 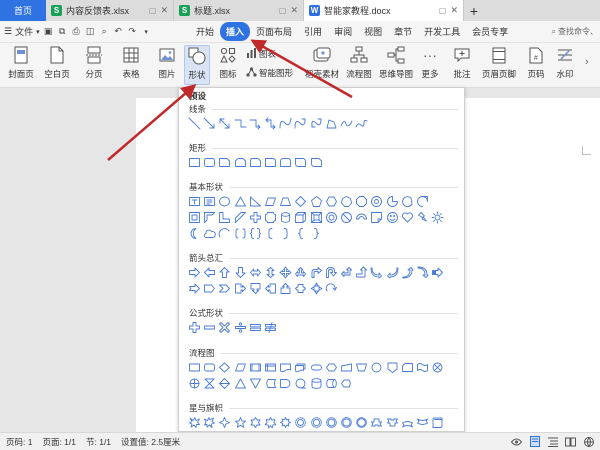 I want to click on shape-star10-icon, so click(x=300, y=422).